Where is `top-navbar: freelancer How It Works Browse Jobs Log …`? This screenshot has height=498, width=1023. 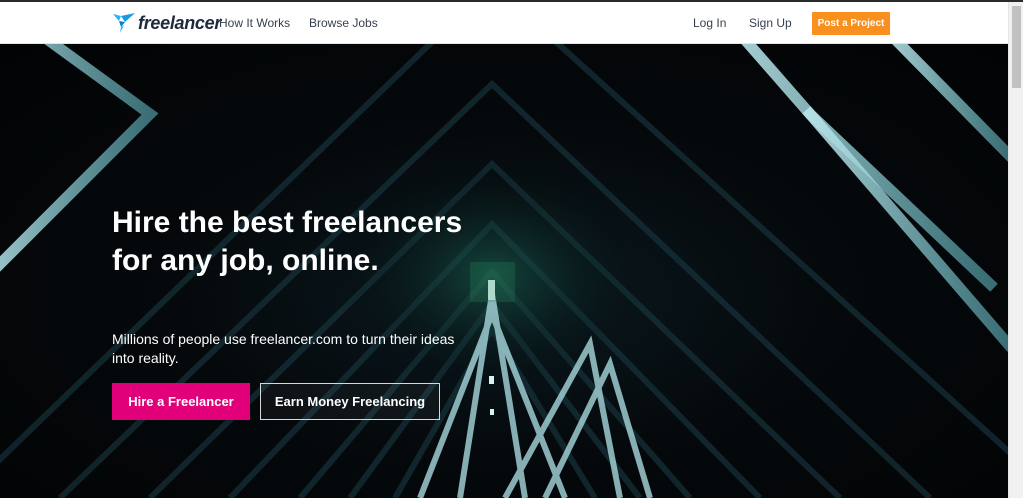
top-navbar: freelancer How It Works Browse Jobs Log … is located at coordinates (504, 23).